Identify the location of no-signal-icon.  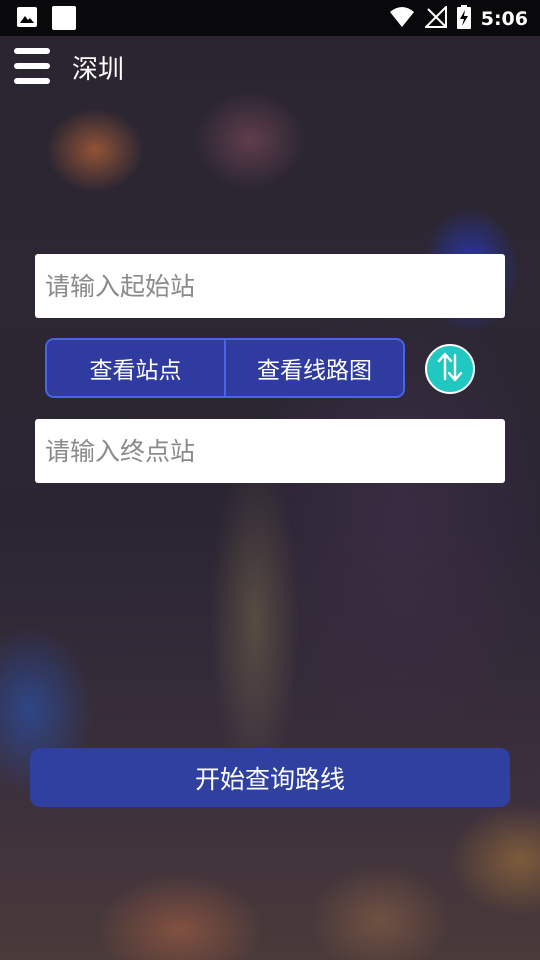
(435, 18).